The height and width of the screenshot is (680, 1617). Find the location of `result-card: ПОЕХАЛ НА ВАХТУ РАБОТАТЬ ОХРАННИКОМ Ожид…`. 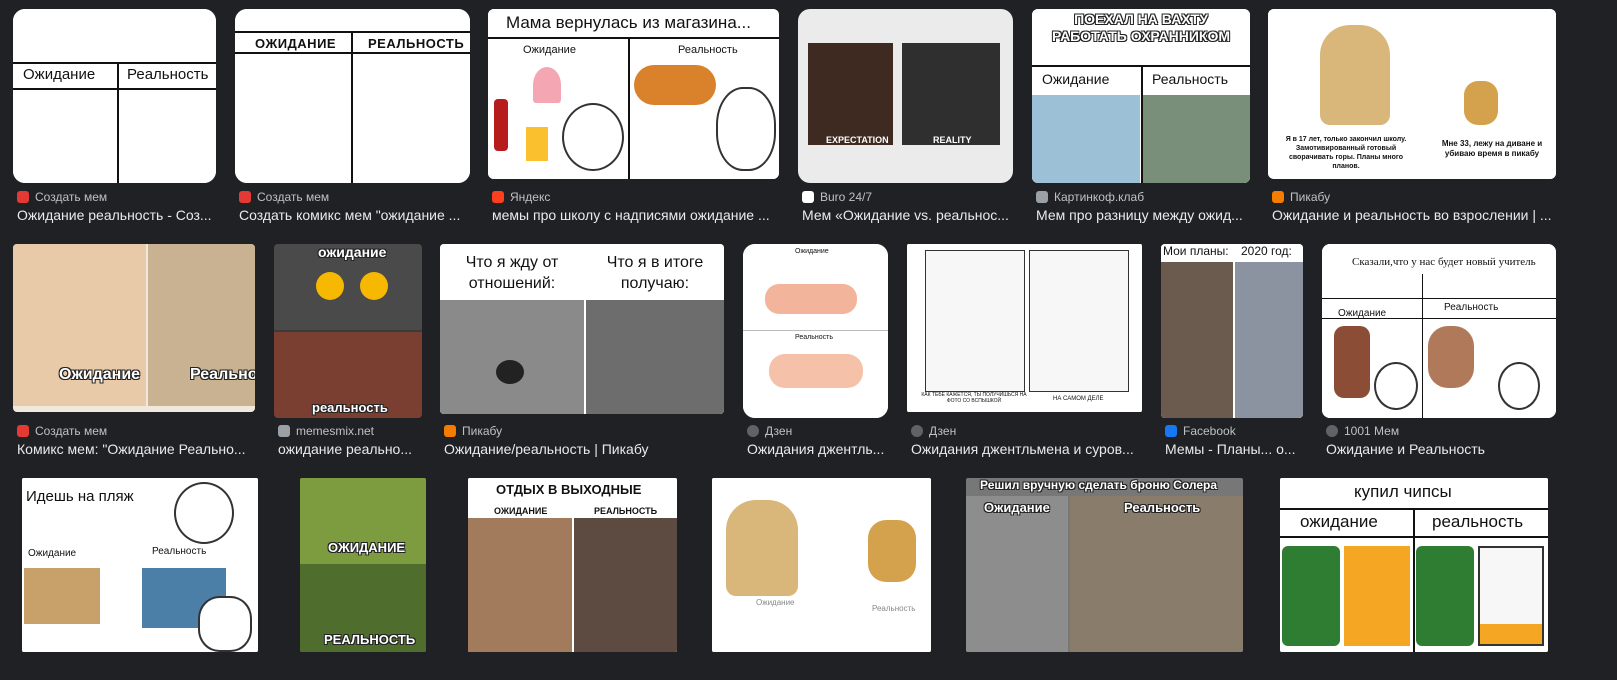

result-card: ПОЕХАЛ НА ВАХТУ РАБОТАТЬ ОХРАННИКОМ Ожид… is located at coordinates (1141, 121).